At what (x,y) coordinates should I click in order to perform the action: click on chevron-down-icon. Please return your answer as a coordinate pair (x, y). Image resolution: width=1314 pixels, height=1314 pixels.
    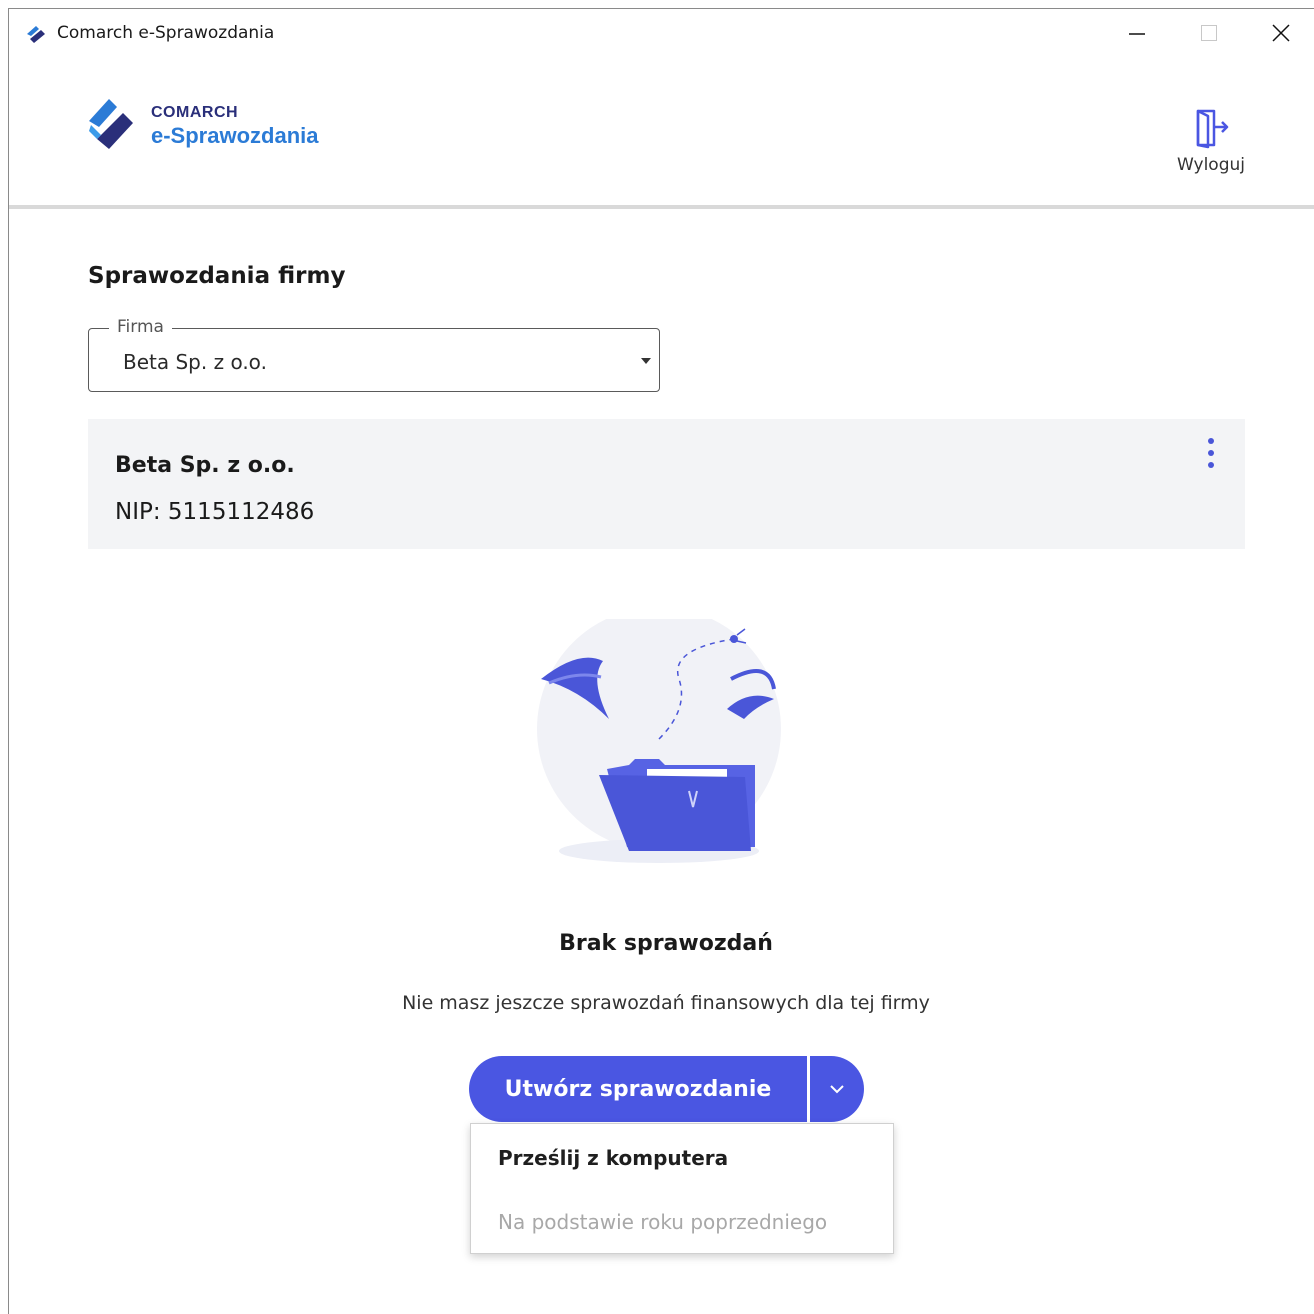
    Looking at the image, I should click on (837, 1089).